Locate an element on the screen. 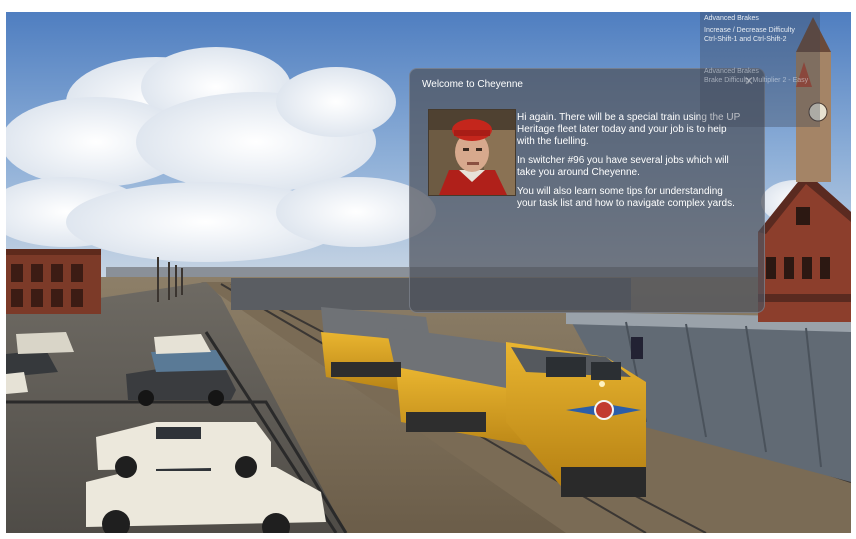 This screenshot has width=856, height=539. hud-line: Brake Difficulty Multiplier 2 - Easy is located at coordinates (756, 80).